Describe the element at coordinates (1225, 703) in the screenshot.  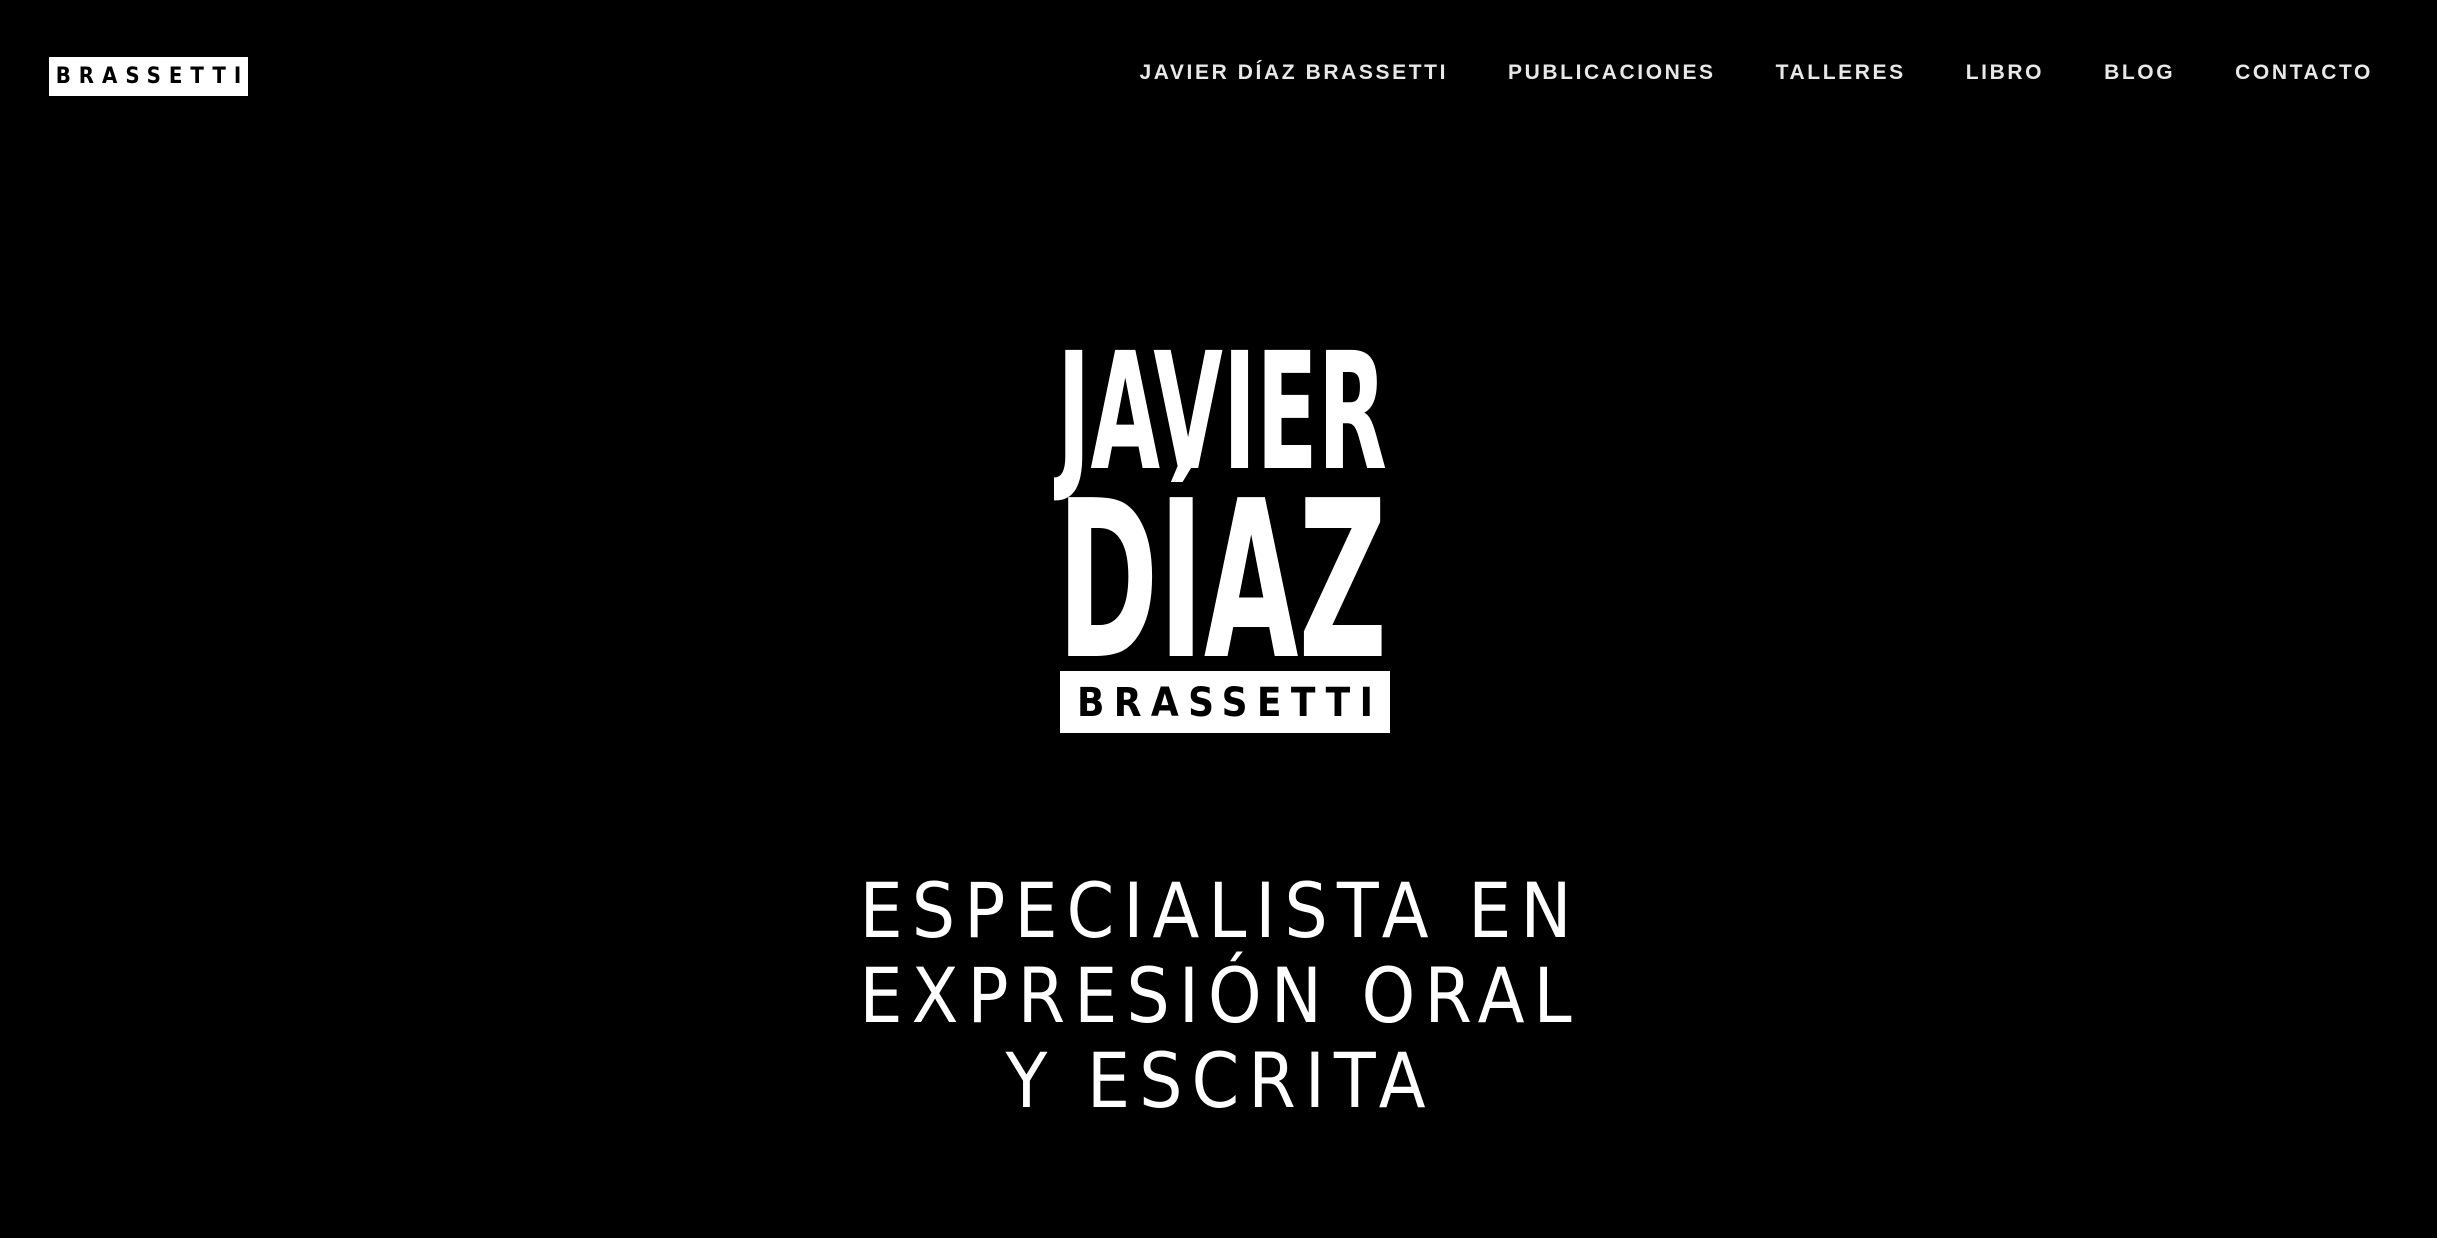
I see `hero-logo-line3: BRASSETTI` at that location.